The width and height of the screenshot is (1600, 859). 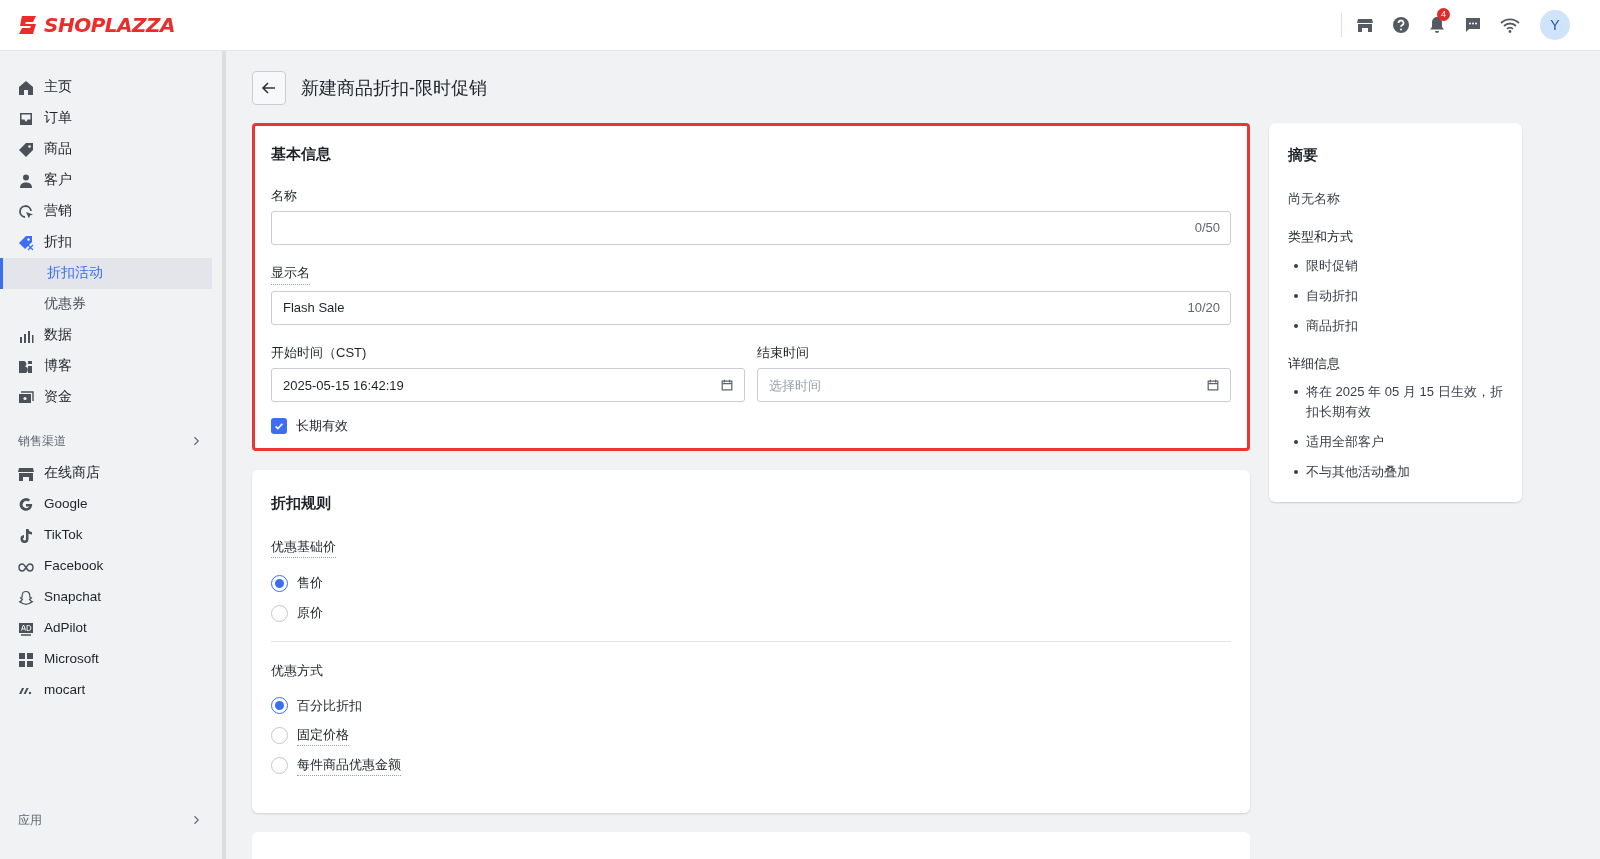 What do you see at coordinates (111, 118) in the screenshot?
I see `nav-item: 订单` at bounding box center [111, 118].